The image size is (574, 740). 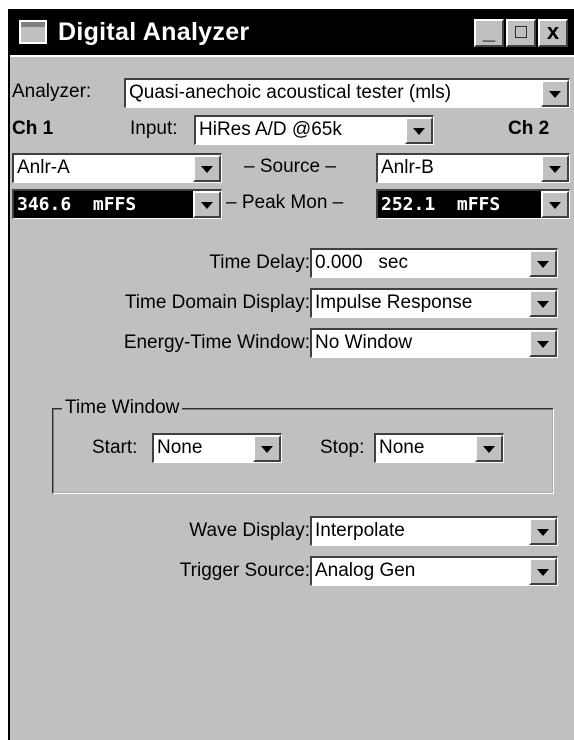 I want to click on maximize-button: □, so click(x=521, y=33).